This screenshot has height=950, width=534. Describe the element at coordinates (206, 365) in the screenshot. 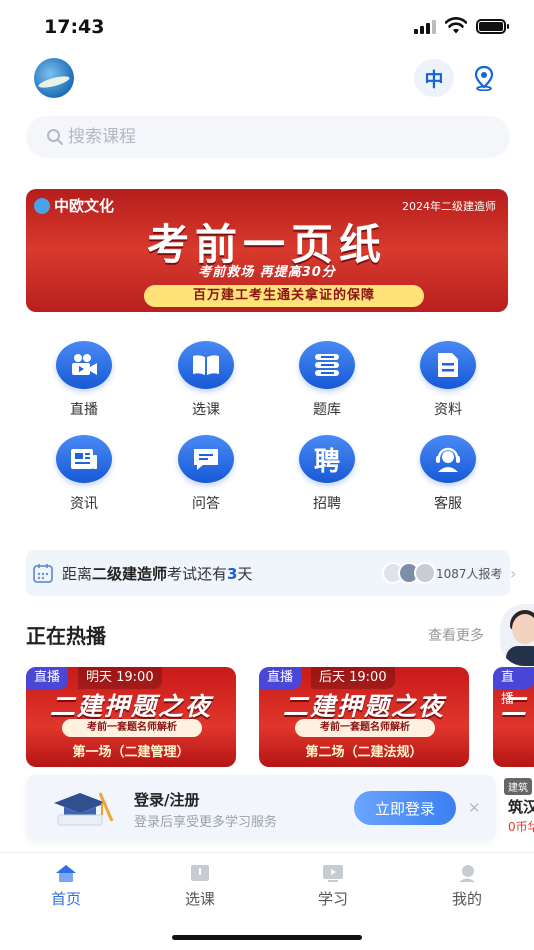

I see `open-book-icon` at that location.